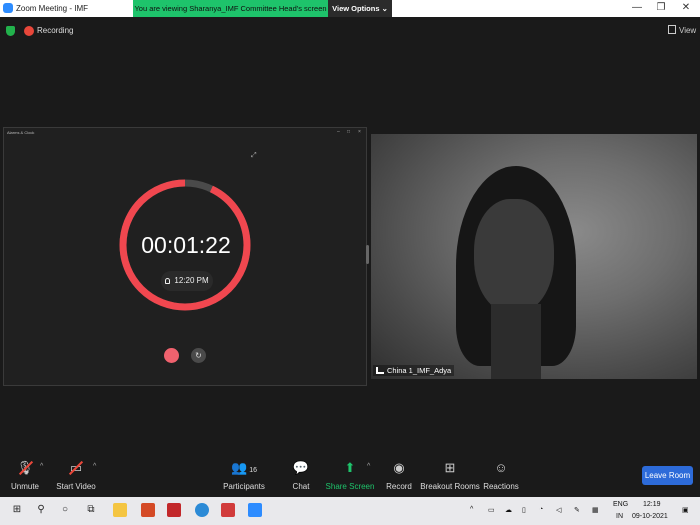  Describe the element at coordinates (686, 7) in the screenshot. I see `close-icon: ✕` at that location.